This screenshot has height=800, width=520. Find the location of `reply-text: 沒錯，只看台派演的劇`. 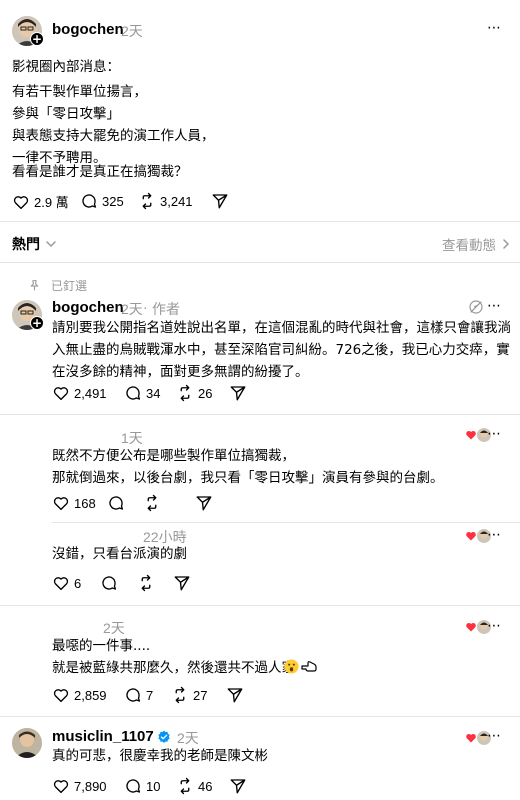

reply-text: 沒錯，只看台派演的劇 is located at coordinates (119, 554).